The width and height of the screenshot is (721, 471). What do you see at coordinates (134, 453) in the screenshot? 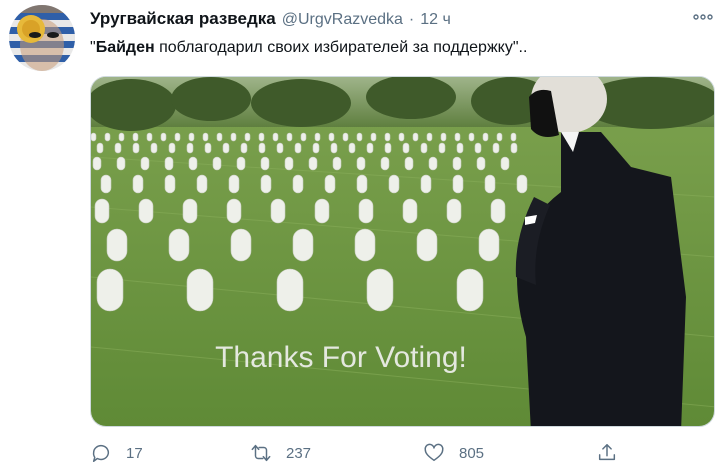
I see `reply-count: 17` at bounding box center [134, 453].